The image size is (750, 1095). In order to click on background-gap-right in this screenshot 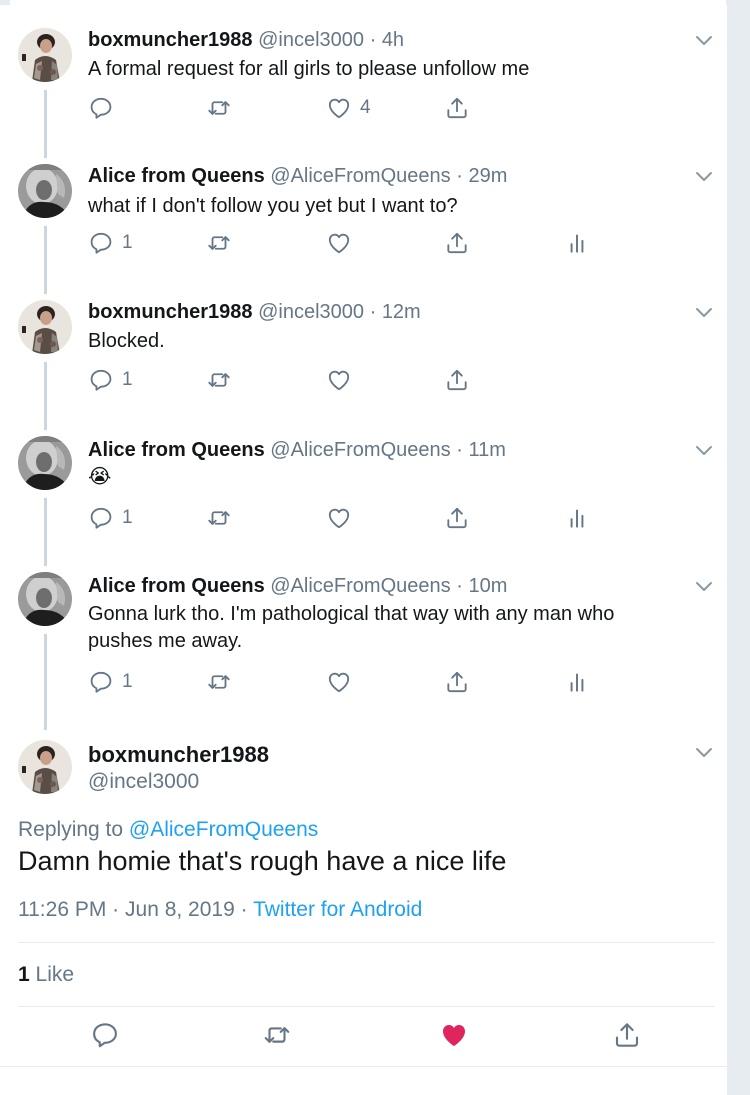, I will do `click(738, 547)`.